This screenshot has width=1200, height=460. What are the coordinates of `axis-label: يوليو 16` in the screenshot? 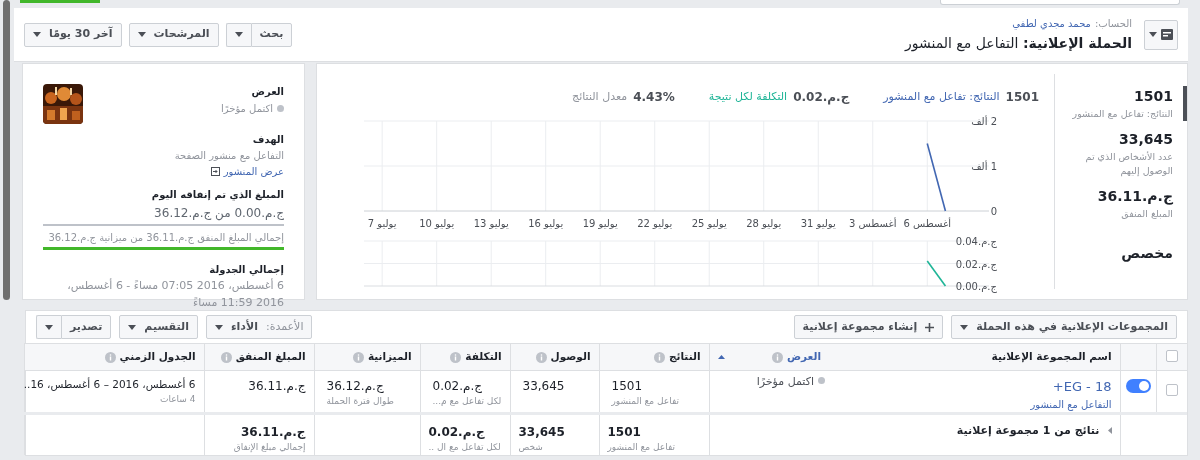 It's located at (546, 223).